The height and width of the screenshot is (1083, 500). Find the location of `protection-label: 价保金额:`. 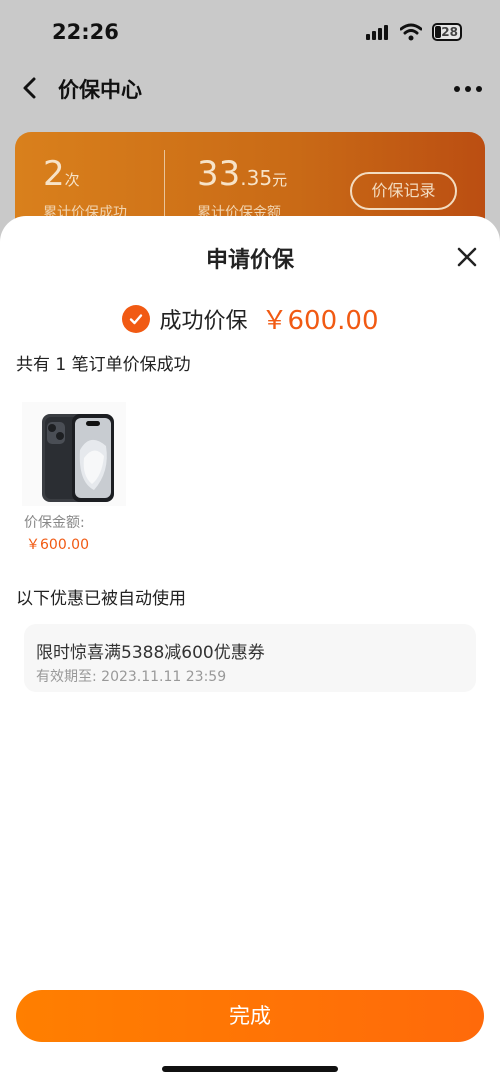

protection-label: 价保金额: is located at coordinates (54, 523).